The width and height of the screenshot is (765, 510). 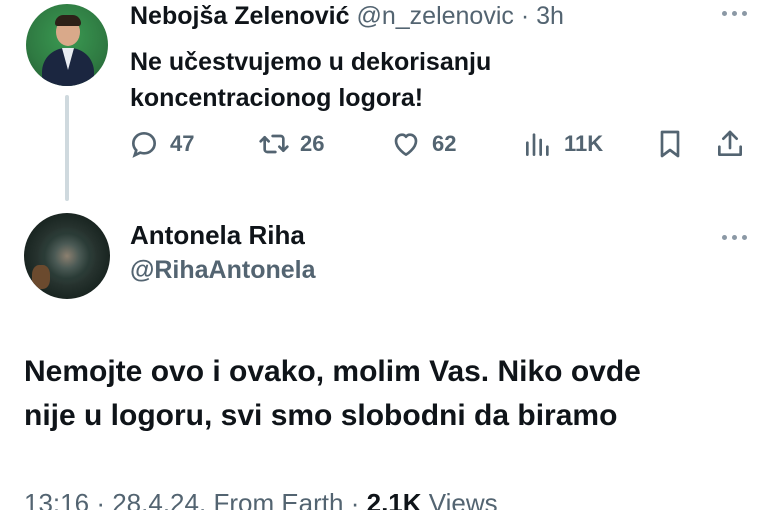 I want to click on bookmark-icon, so click(x=670, y=144).